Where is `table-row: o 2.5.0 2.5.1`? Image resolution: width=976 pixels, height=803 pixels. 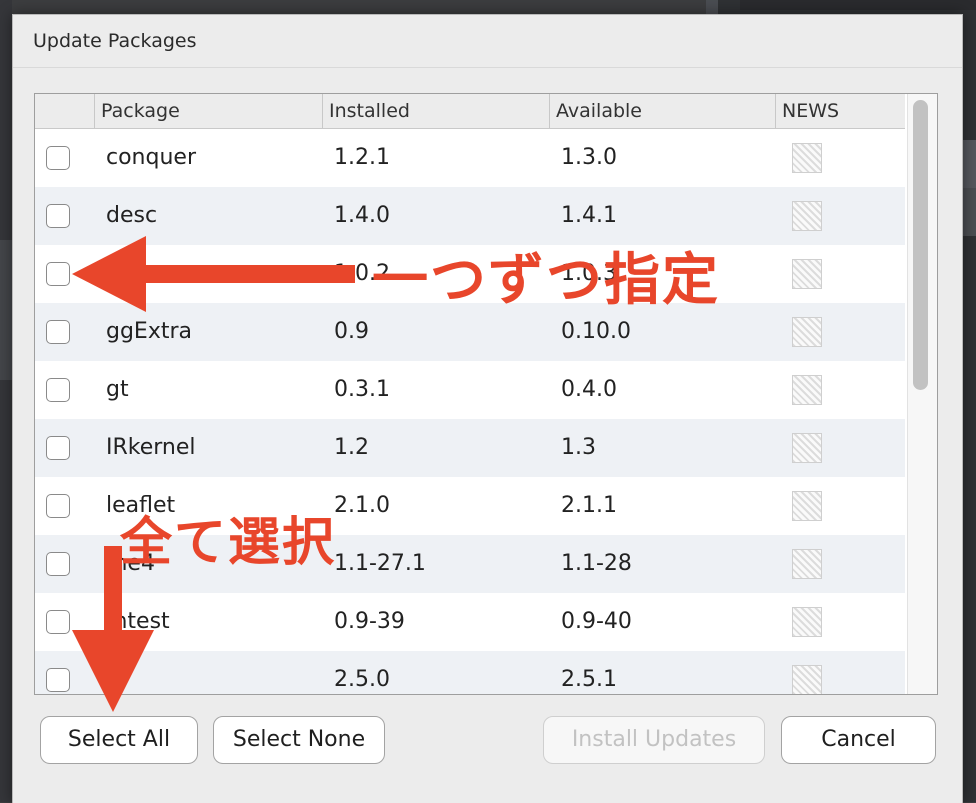
table-row: o 2.5.0 2.5.1 is located at coordinates (470, 672).